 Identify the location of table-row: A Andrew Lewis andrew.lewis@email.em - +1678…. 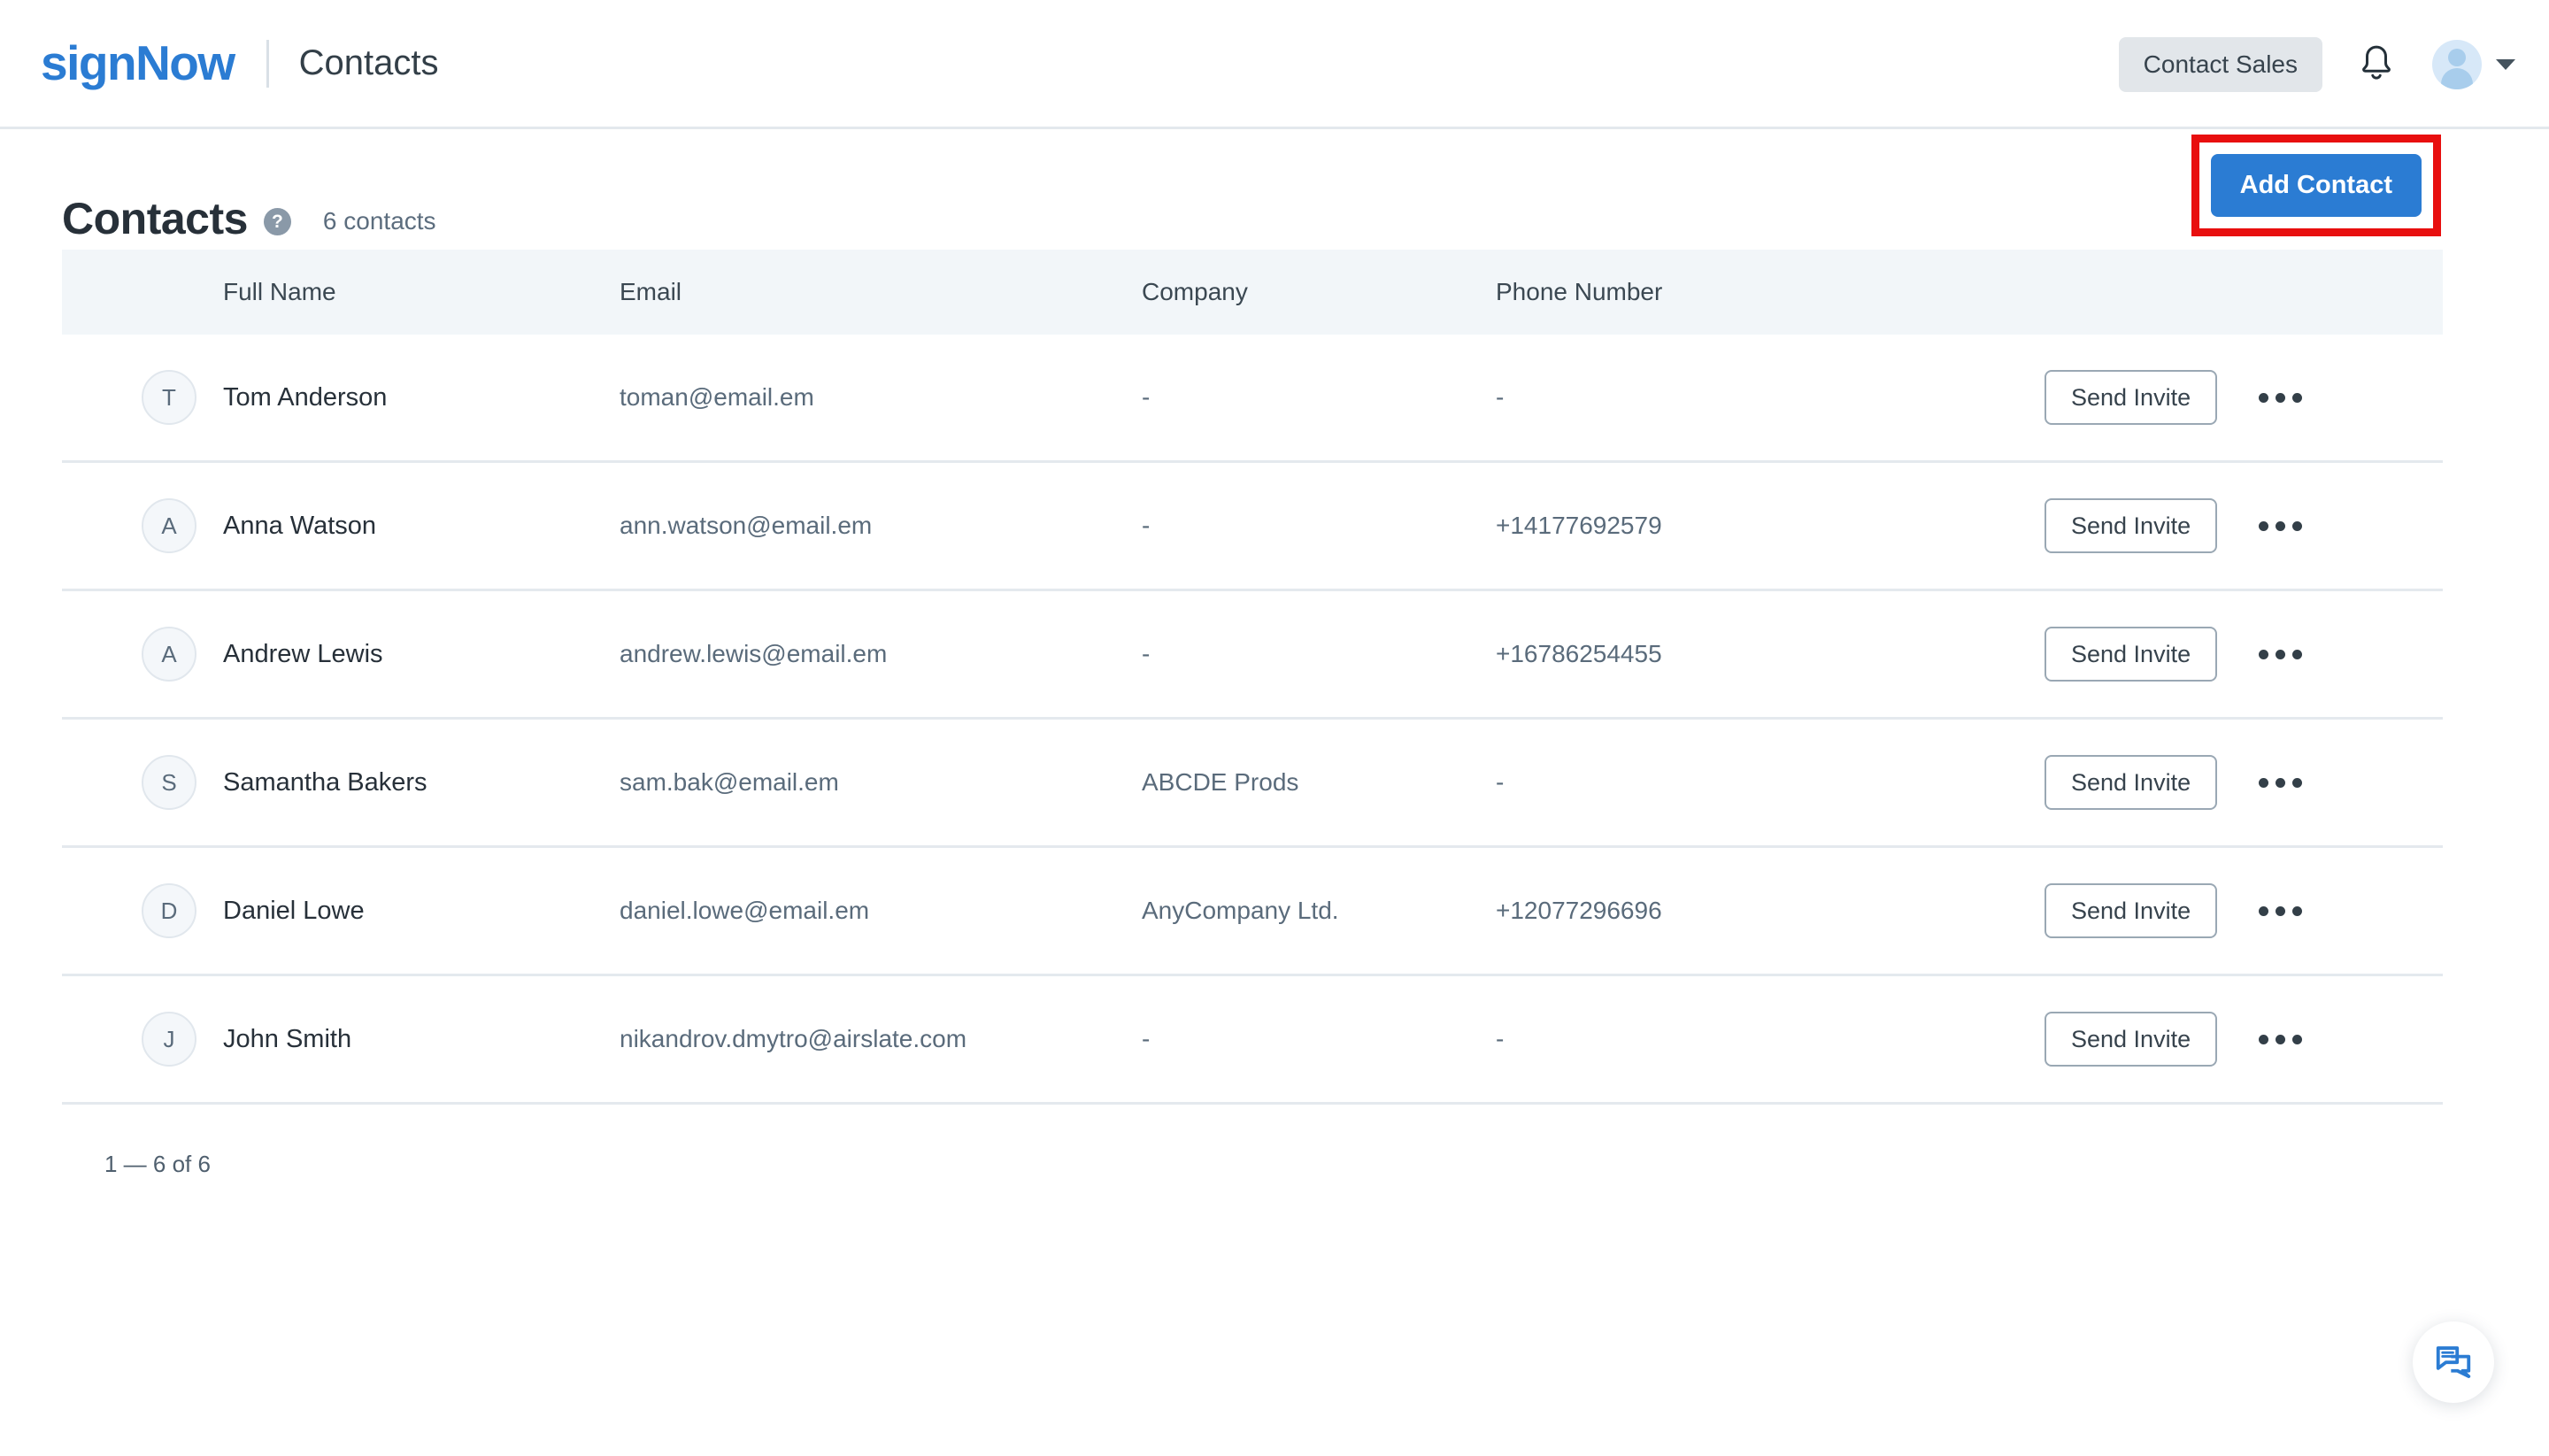
(1253, 655).